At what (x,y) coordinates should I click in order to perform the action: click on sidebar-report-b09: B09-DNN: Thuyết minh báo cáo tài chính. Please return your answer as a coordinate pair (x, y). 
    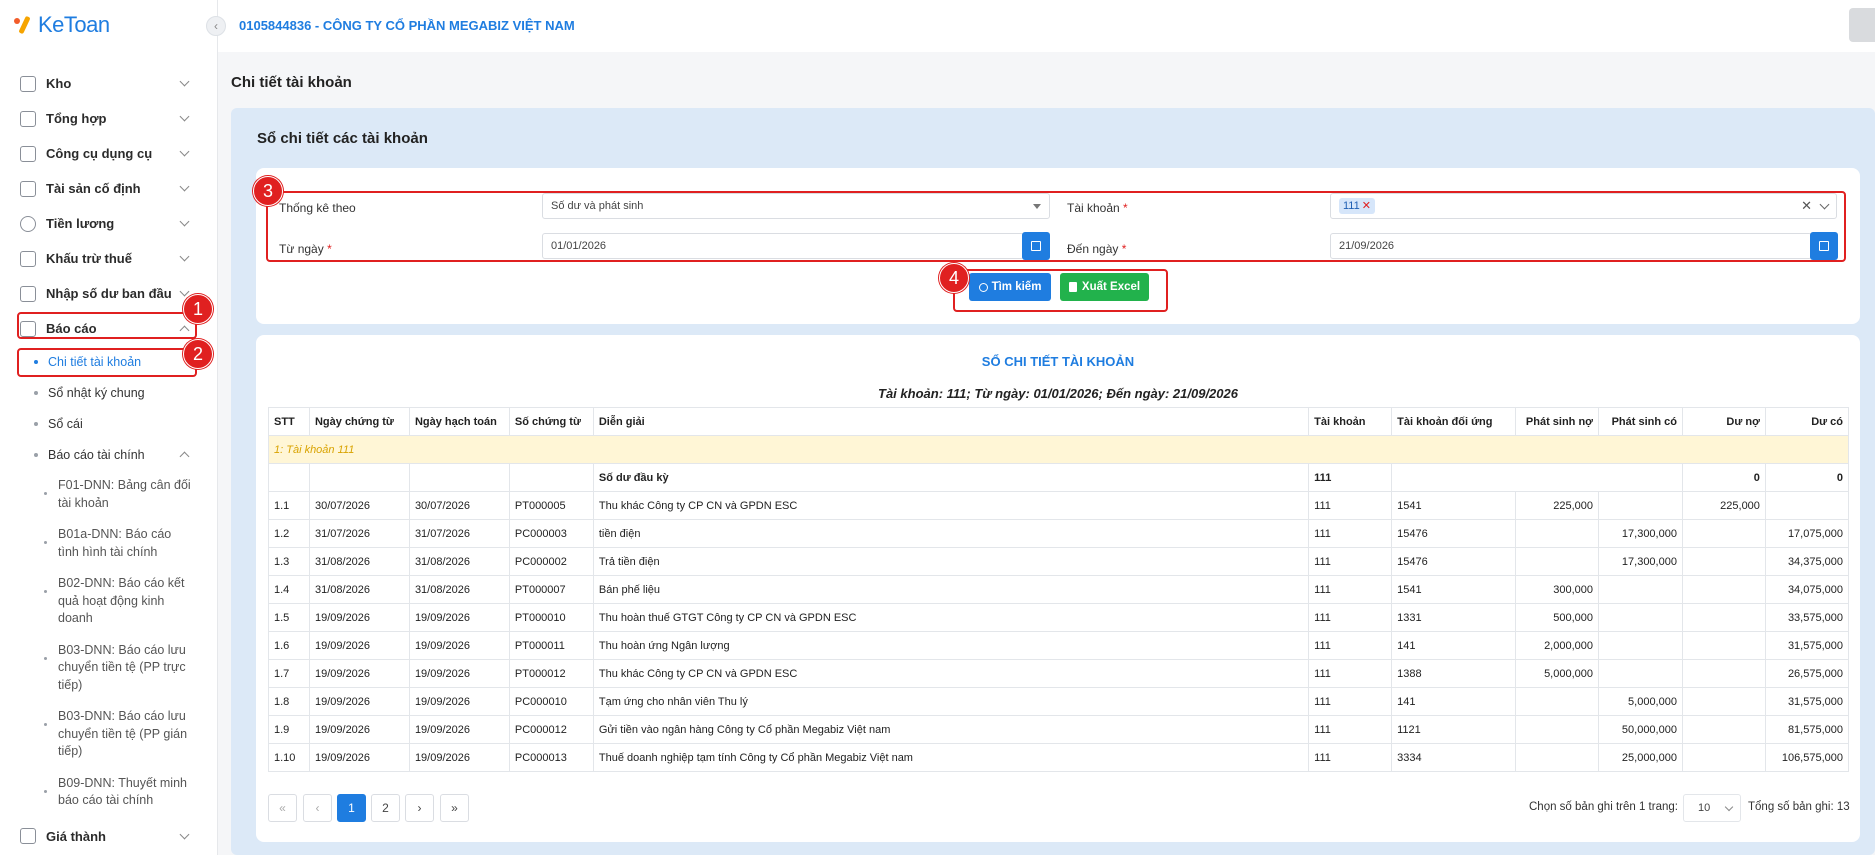
    Looking at the image, I should click on (109, 792).